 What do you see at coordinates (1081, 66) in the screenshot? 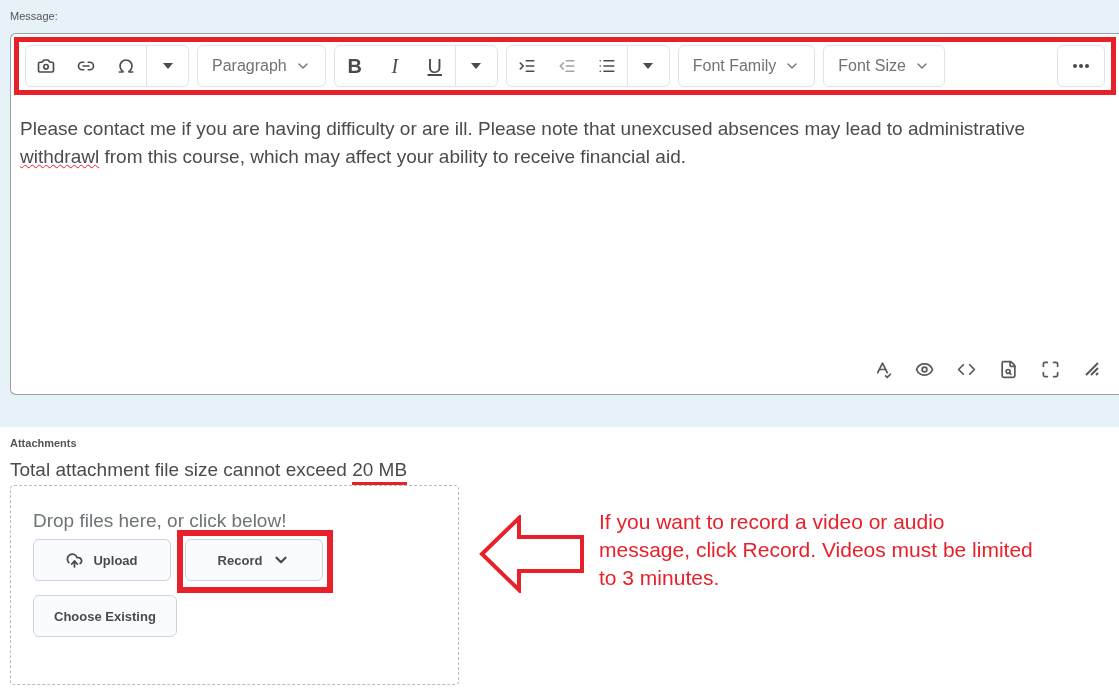
I see `ellipsis-icon` at bounding box center [1081, 66].